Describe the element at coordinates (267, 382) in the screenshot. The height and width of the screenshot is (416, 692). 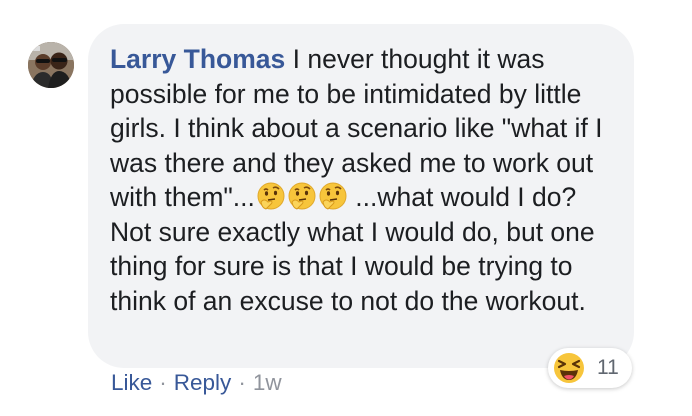
I see `timestamp-link: 1w` at that location.